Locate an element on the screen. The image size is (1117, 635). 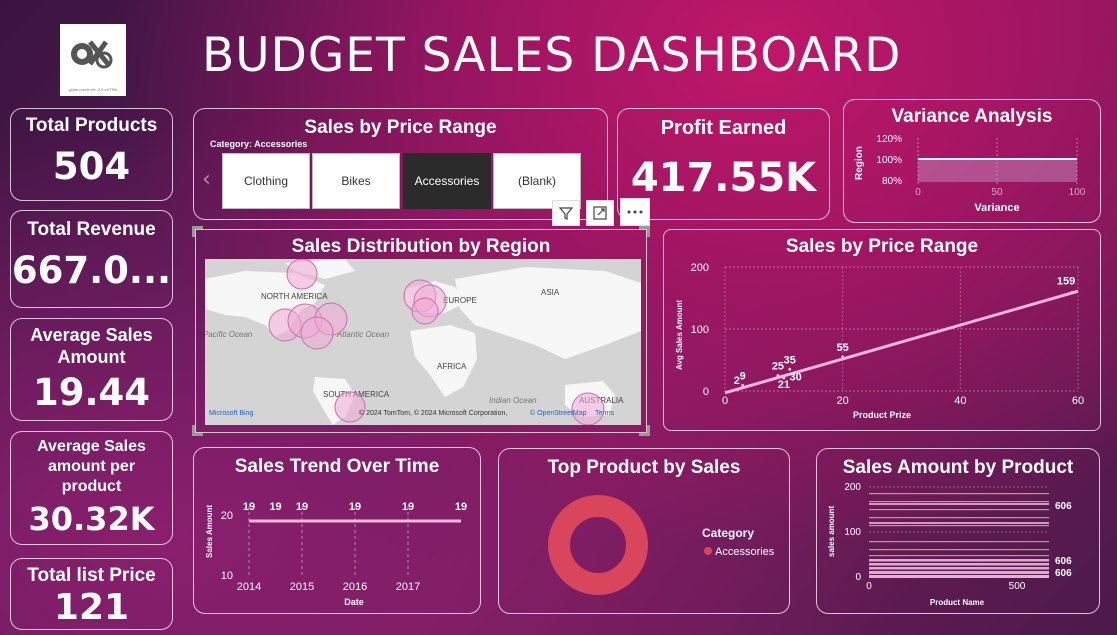
x-tick: 2017 is located at coordinates (408, 587).